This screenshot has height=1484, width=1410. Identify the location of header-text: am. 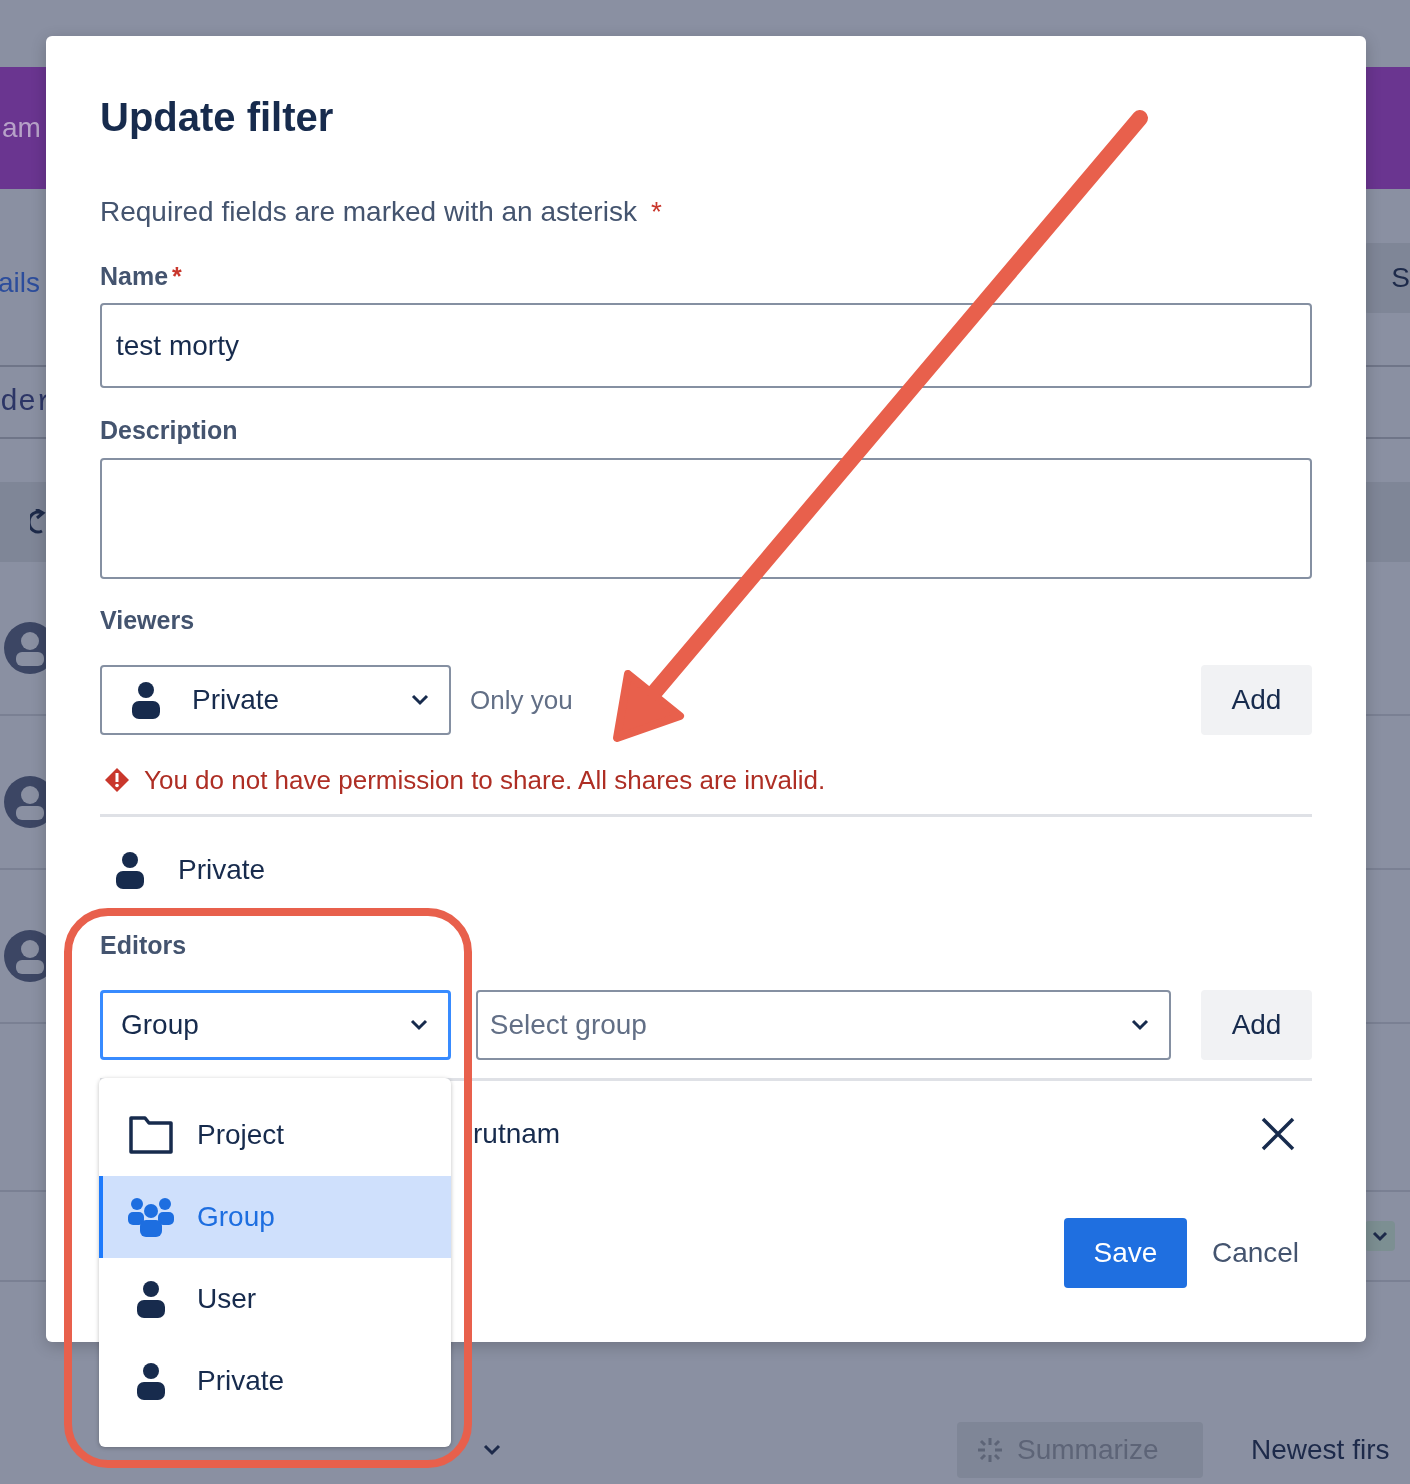
(21, 128).